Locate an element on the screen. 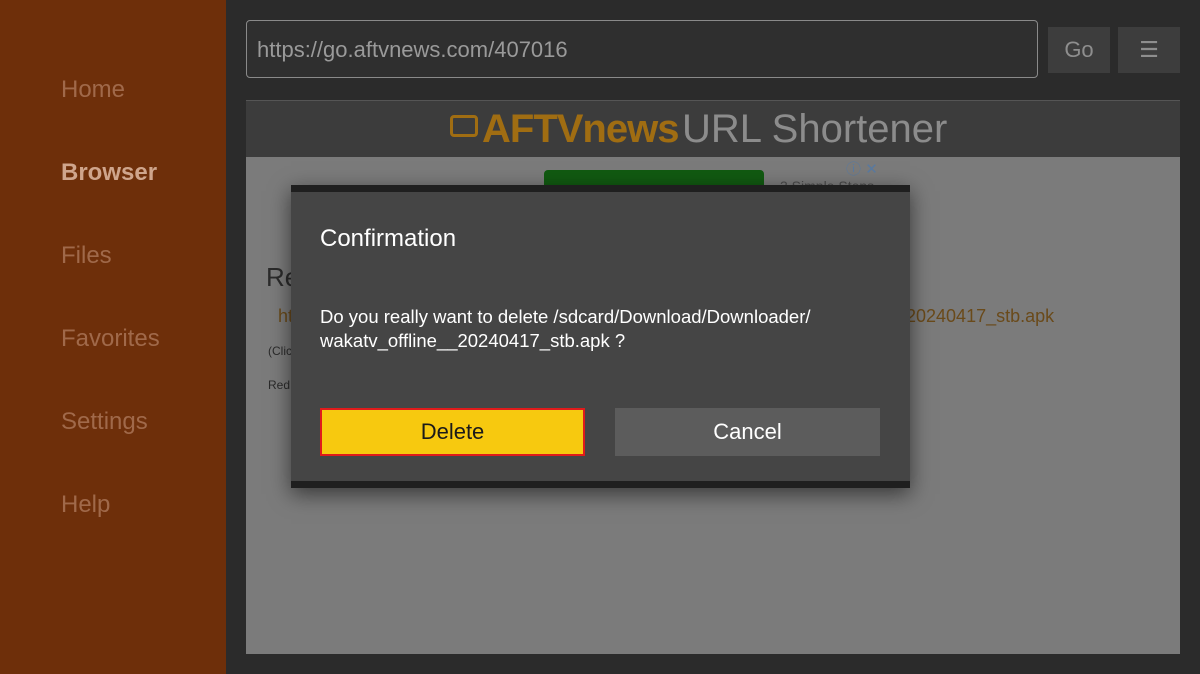  dialog-message-line: wakatv_offline__20240417_stb.apk ? is located at coordinates (473, 340).